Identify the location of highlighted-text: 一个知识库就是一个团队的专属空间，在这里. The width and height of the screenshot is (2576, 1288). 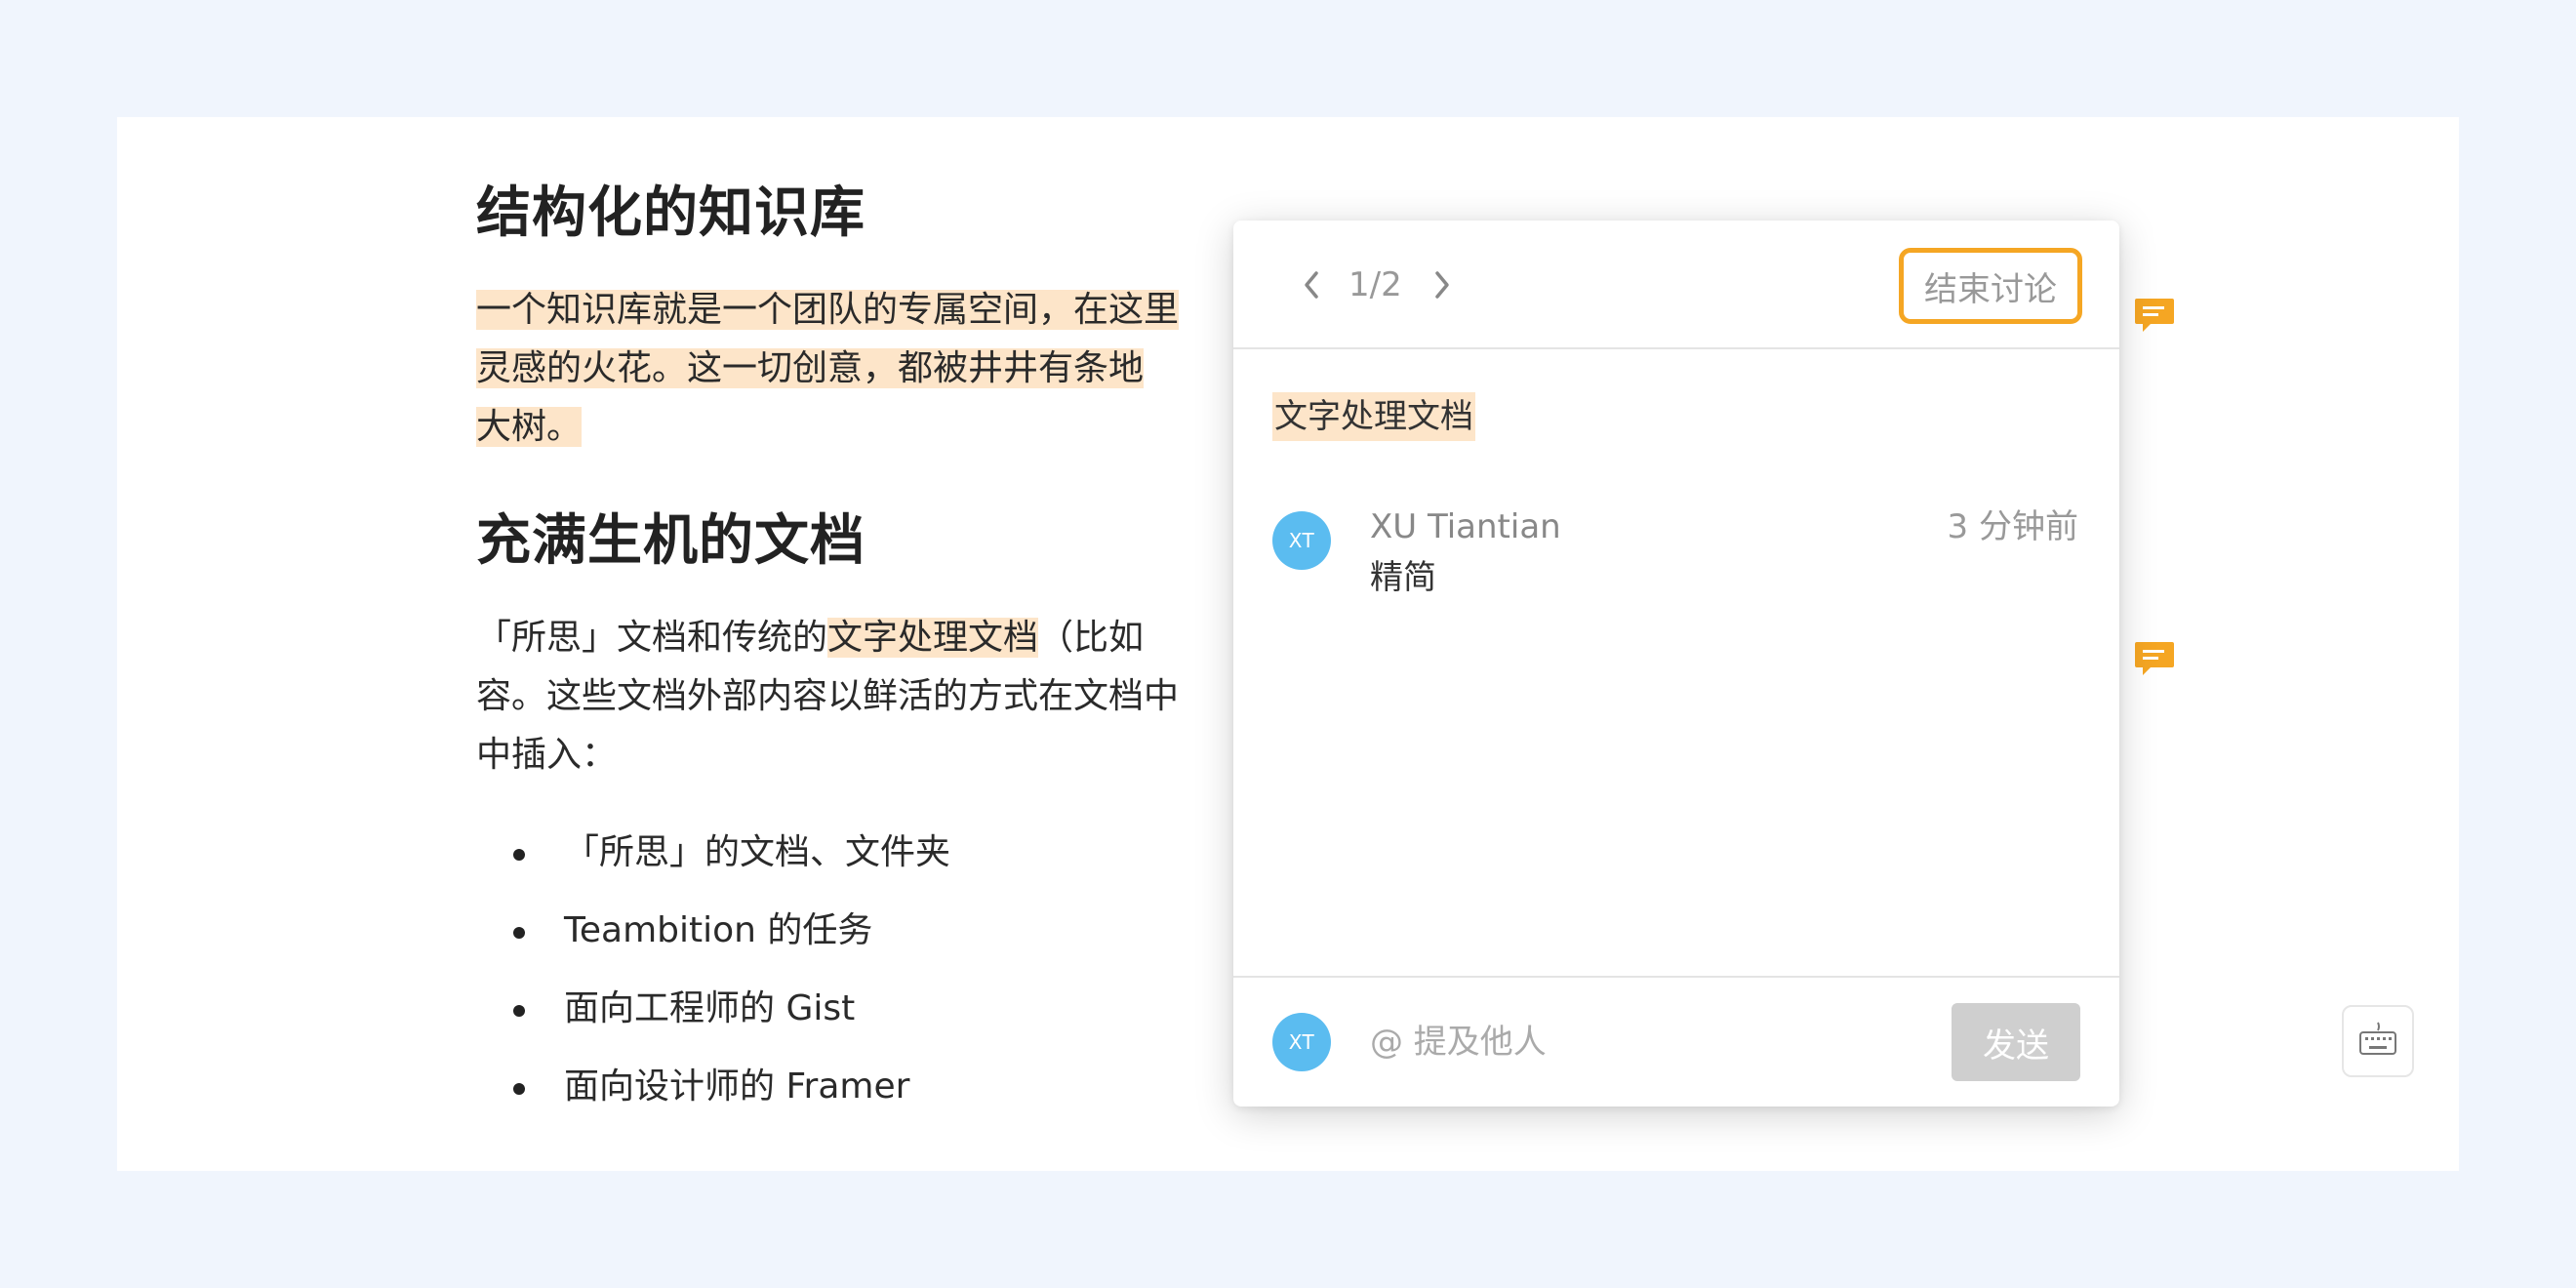
(828, 310).